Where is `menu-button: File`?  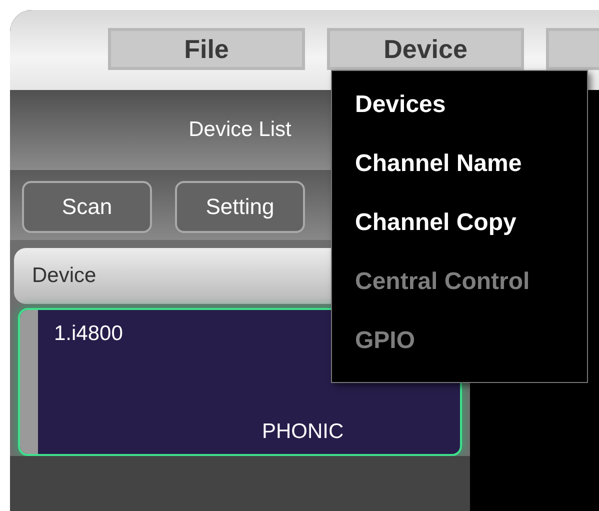 menu-button: File is located at coordinates (206, 49).